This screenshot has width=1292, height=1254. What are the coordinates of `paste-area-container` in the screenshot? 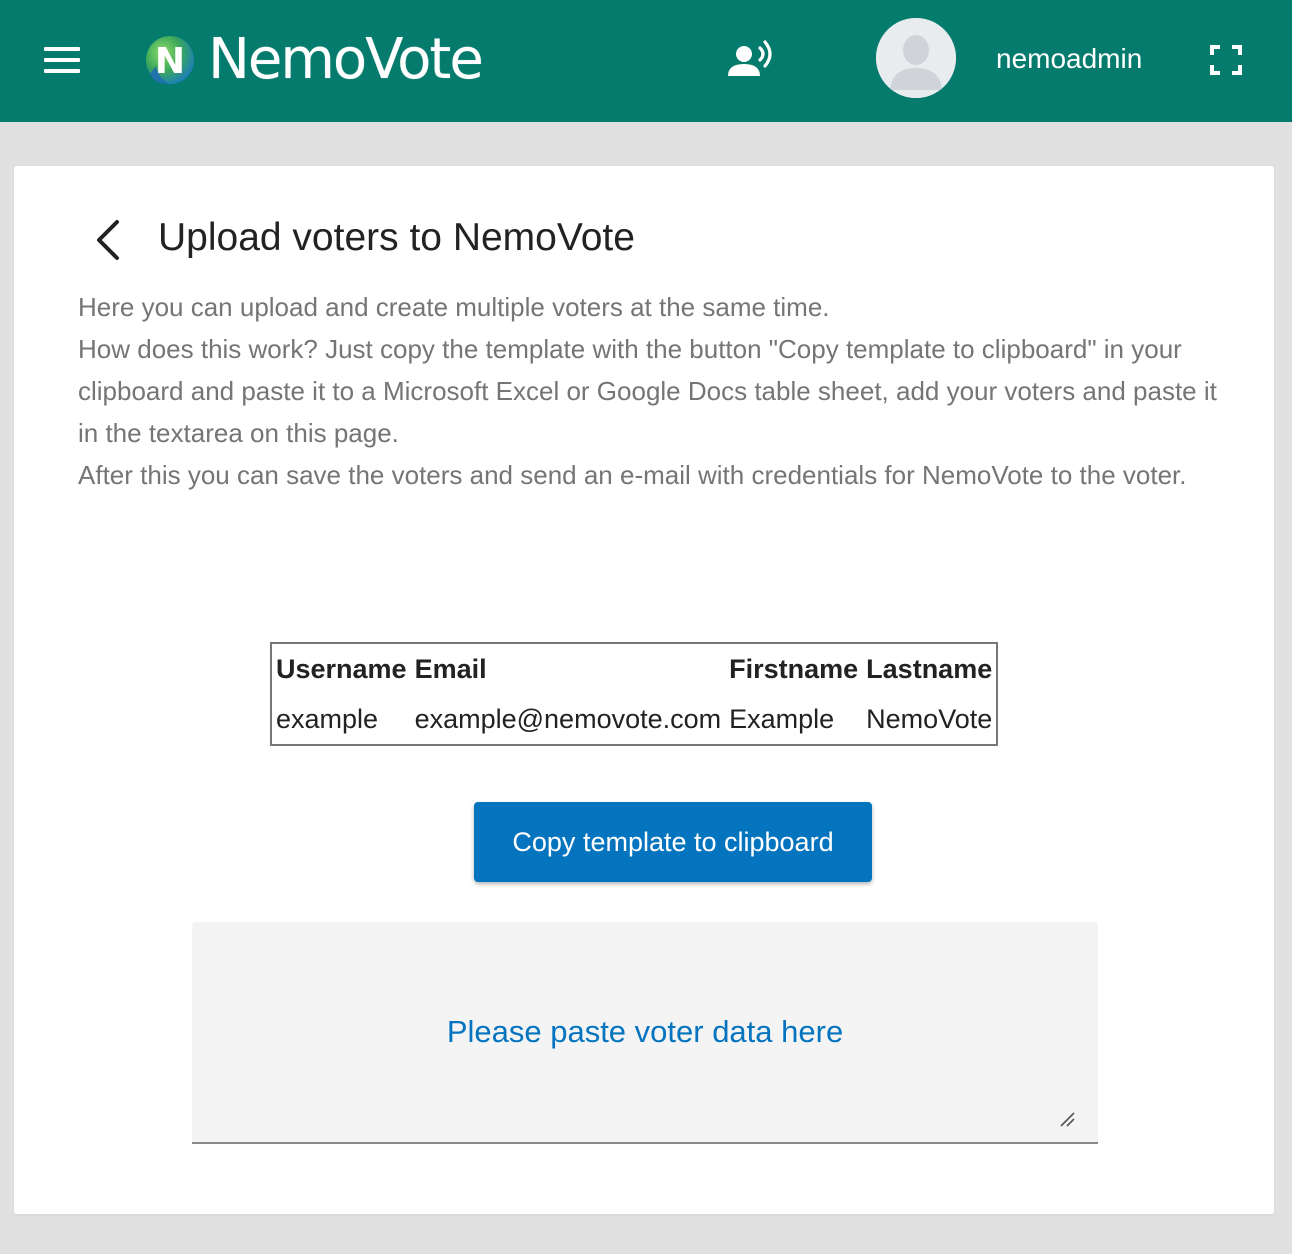 It's located at (645, 1033).